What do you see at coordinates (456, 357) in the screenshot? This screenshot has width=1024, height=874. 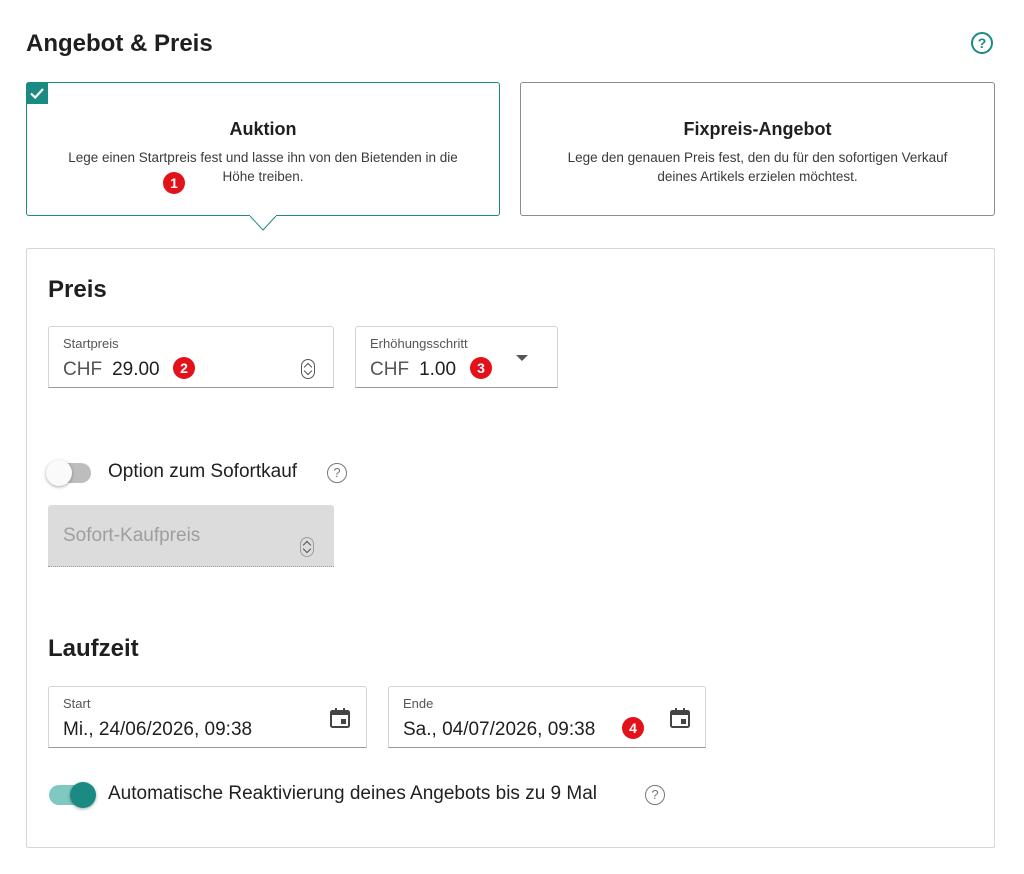 I see `increment-select: Erhöhungsschritt CHF 1.00 3` at bounding box center [456, 357].